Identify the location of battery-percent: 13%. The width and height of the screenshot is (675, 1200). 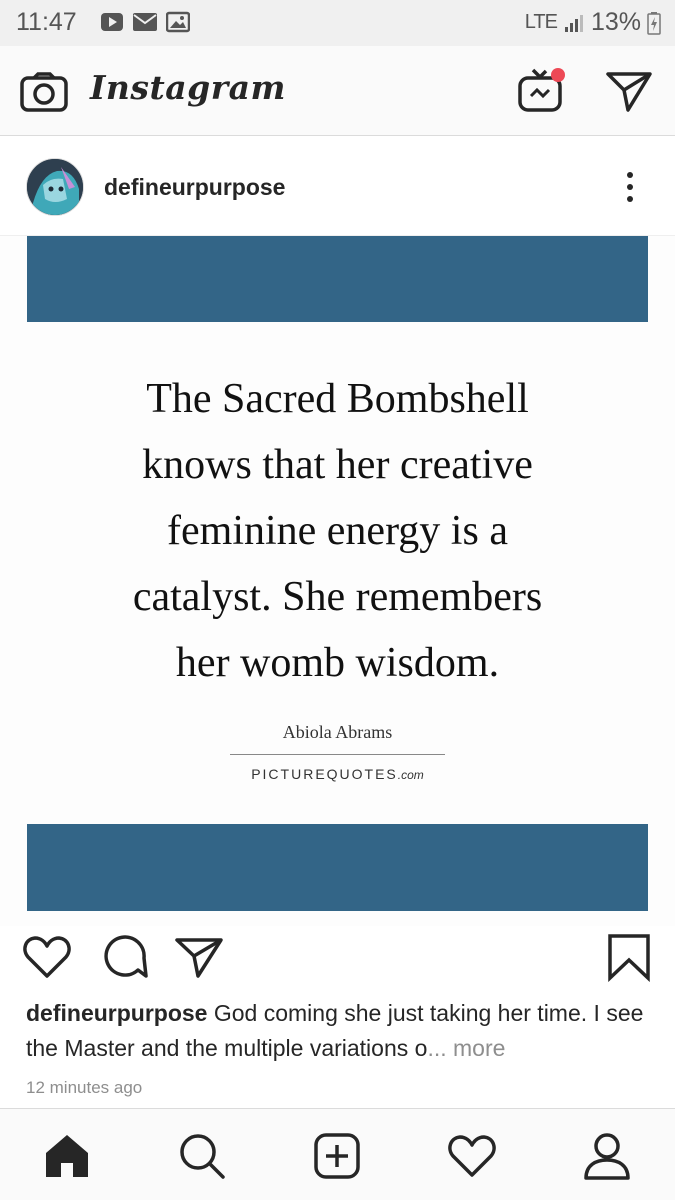
(615, 22).